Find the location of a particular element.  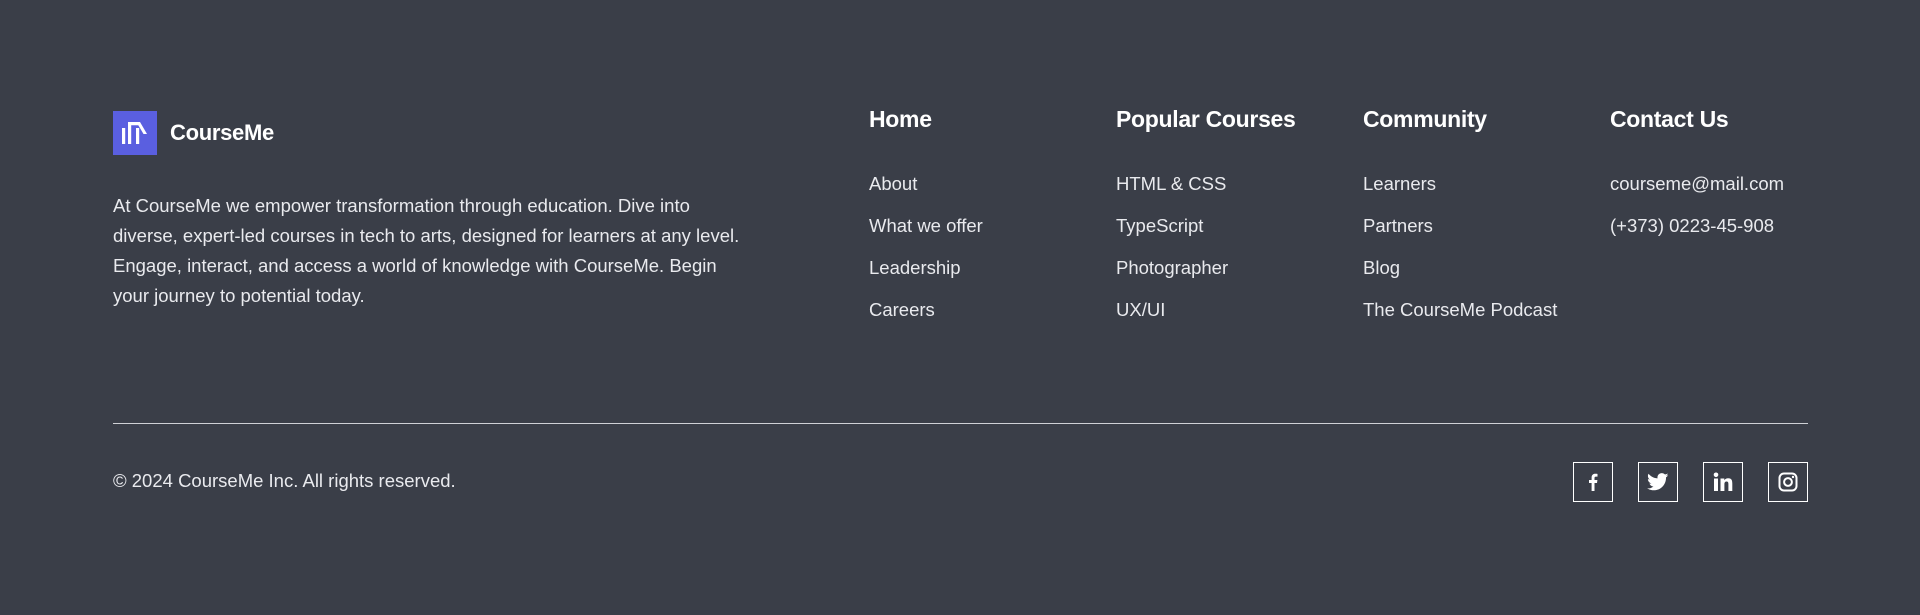

column-links: courseme@mail.com (+373) 0223-45-908 is located at coordinates (1697, 215).